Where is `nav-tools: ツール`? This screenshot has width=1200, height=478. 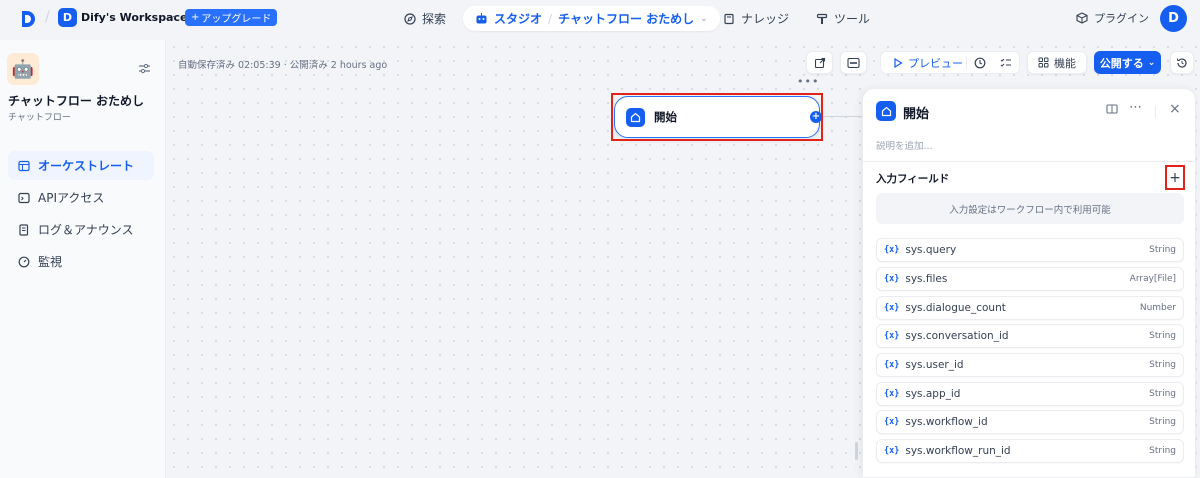
nav-tools: ツール is located at coordinates (843, 18).